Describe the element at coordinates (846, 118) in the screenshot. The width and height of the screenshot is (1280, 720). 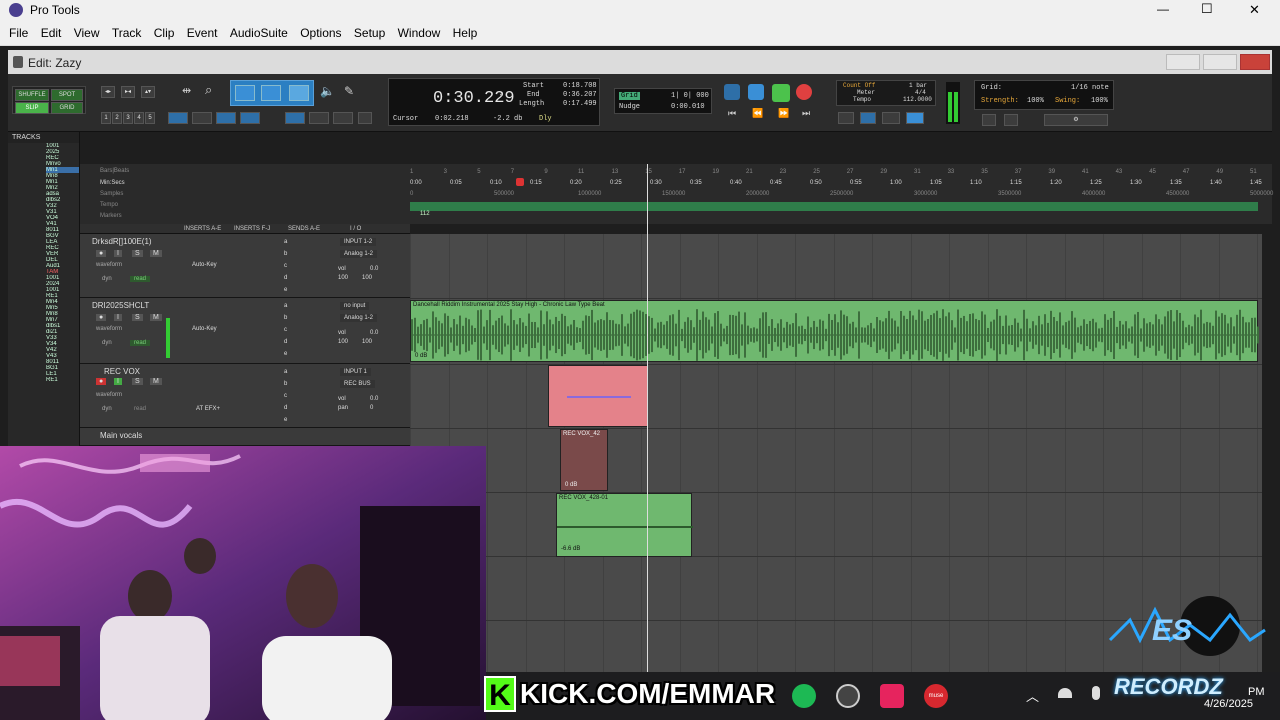
I see `loop-icon` at that location.